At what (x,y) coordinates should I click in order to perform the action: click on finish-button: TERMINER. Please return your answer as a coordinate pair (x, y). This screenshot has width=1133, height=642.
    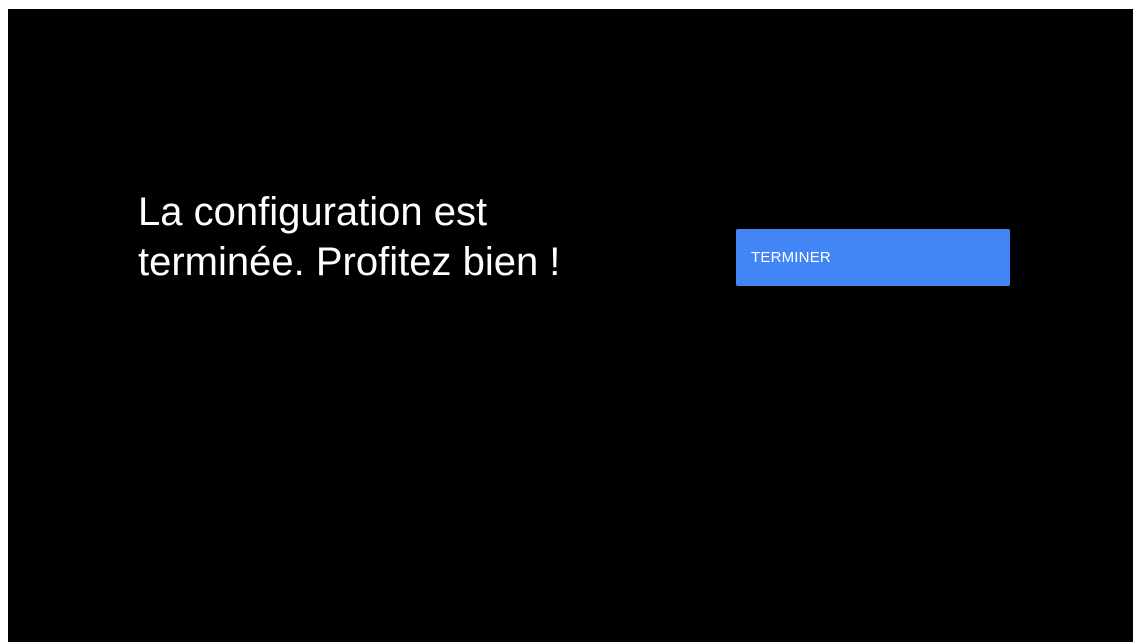
    Looking at the image, I should click on (873, 257).